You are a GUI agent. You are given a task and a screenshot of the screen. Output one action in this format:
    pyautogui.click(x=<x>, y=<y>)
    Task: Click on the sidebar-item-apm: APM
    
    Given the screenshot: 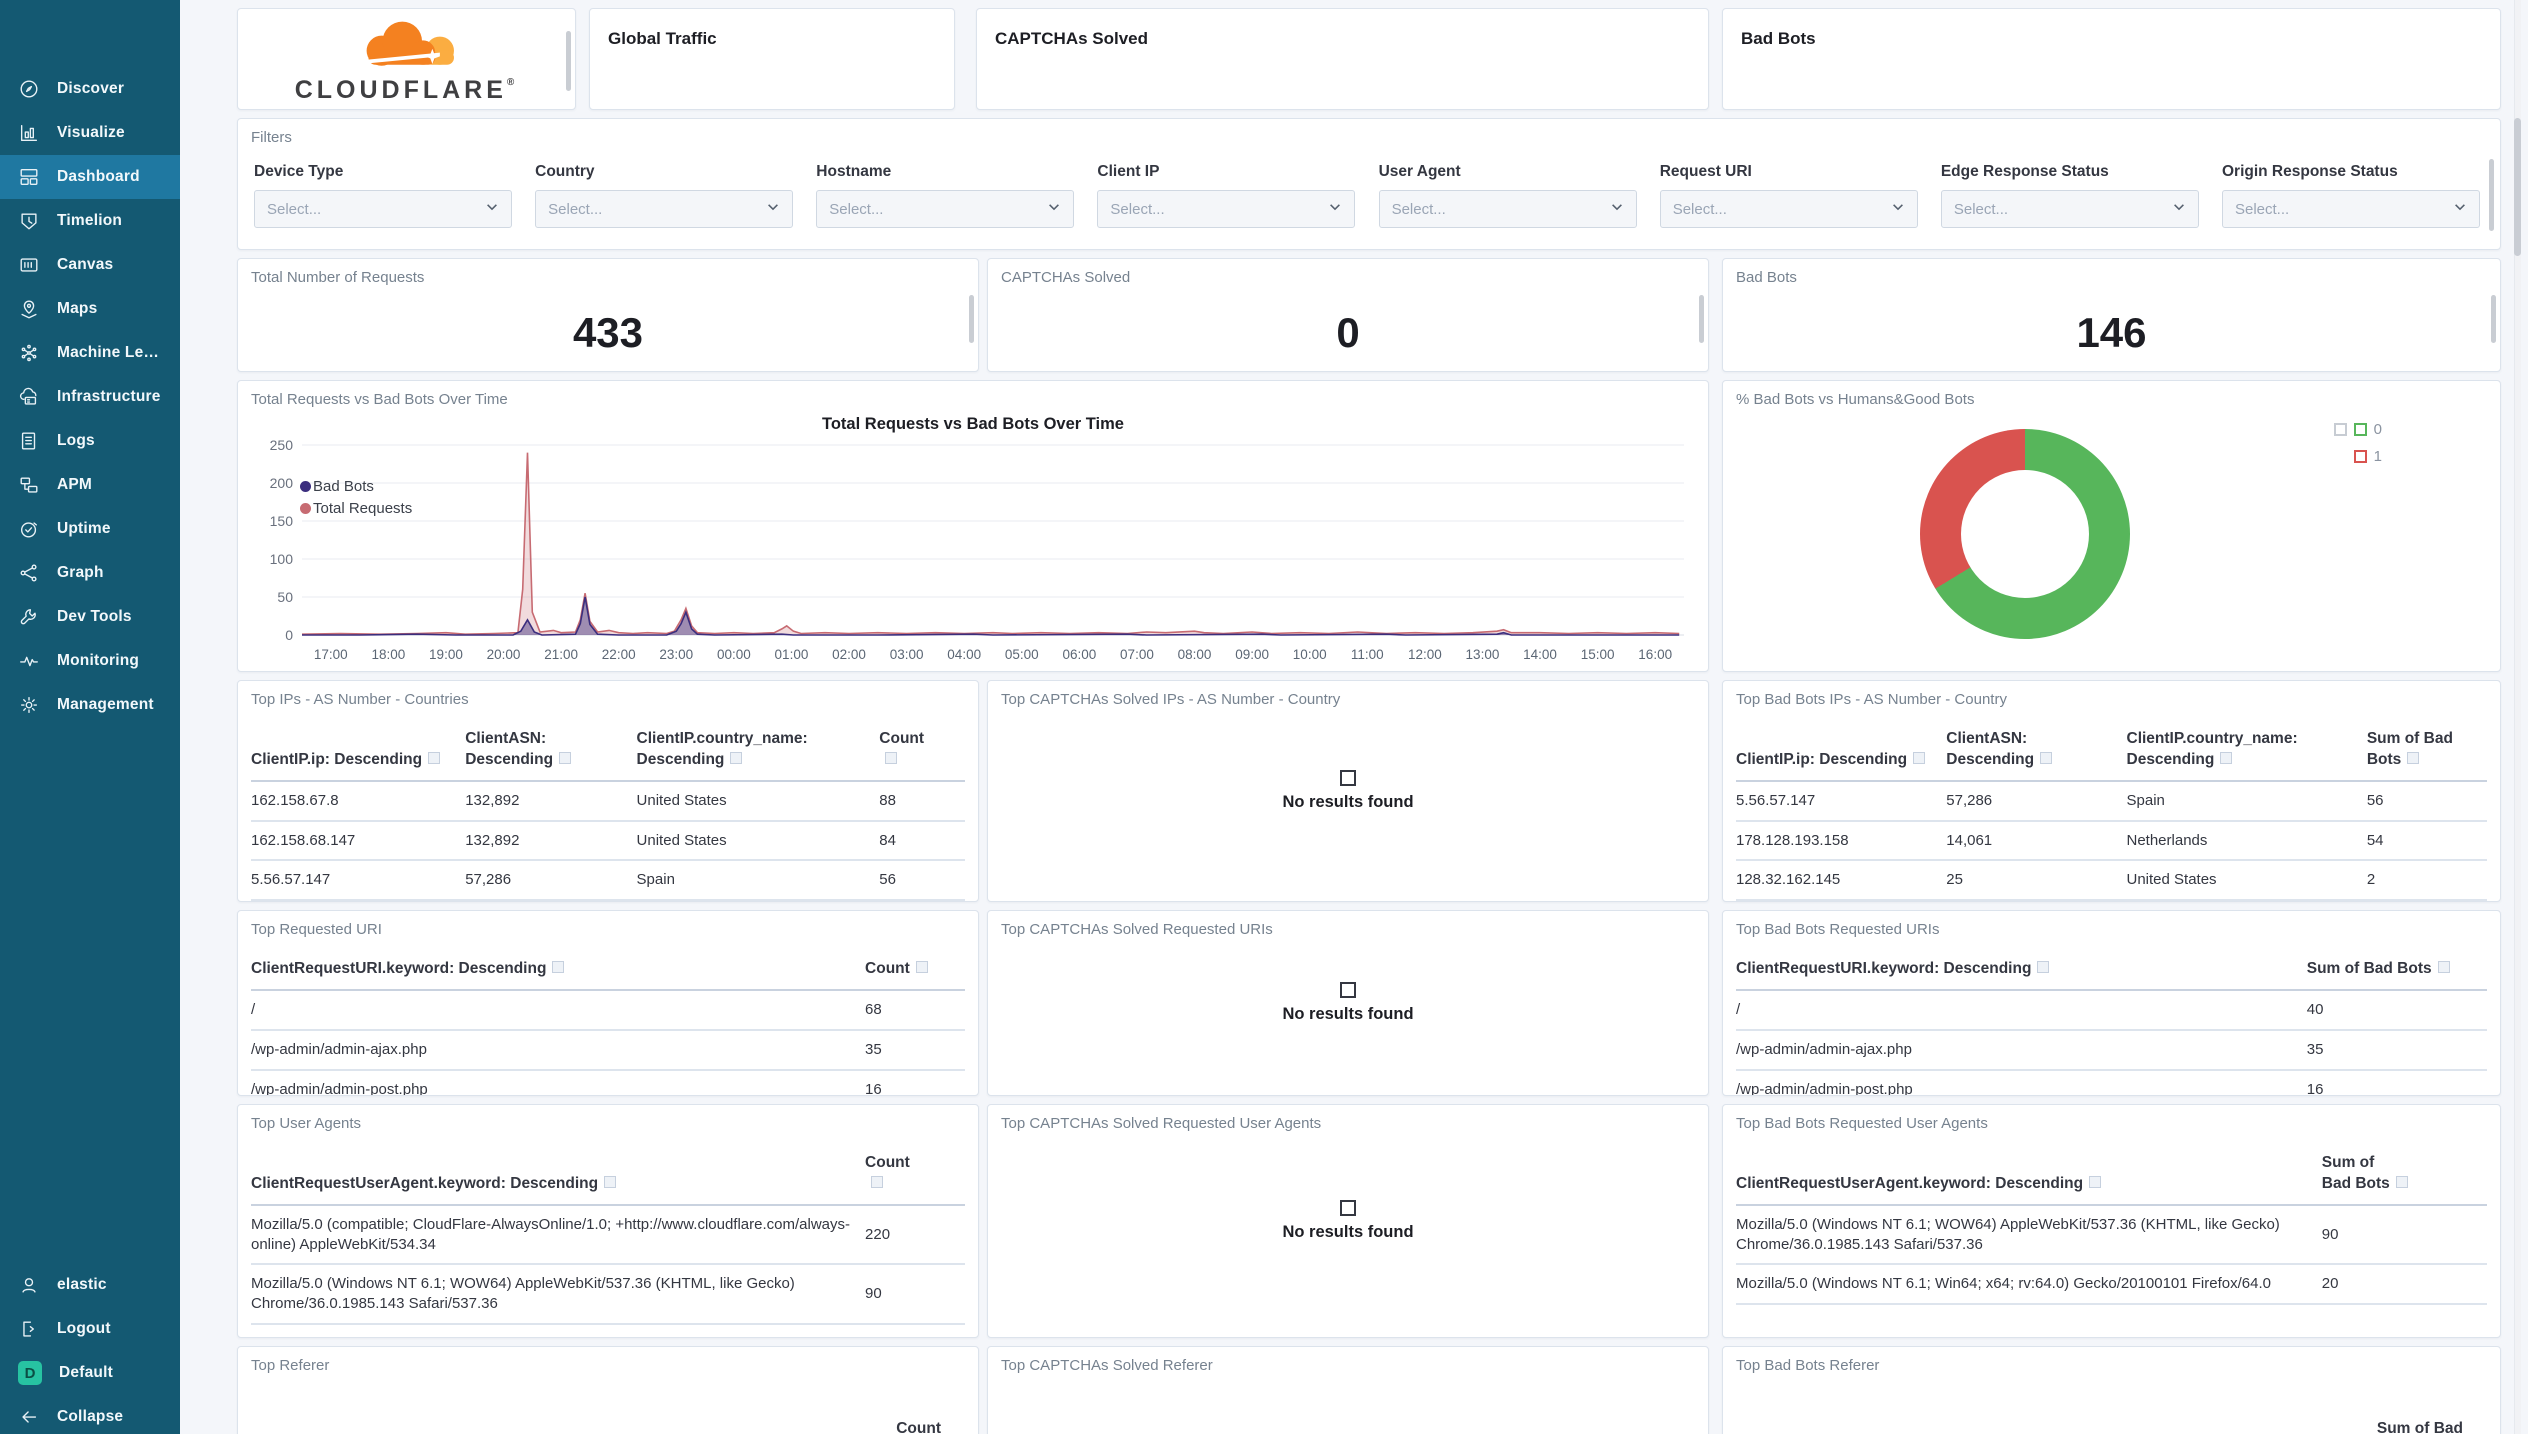 What is the action you would take?
    pyautogui.click(x=90, y=485)
    